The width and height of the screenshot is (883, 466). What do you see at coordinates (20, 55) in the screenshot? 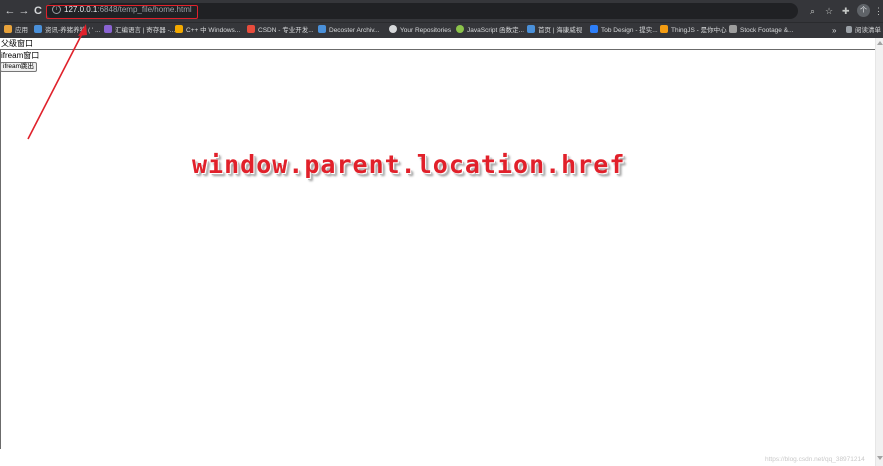
I see `iframe-window-label: ifream窗口` at bounding box center [20, 55].